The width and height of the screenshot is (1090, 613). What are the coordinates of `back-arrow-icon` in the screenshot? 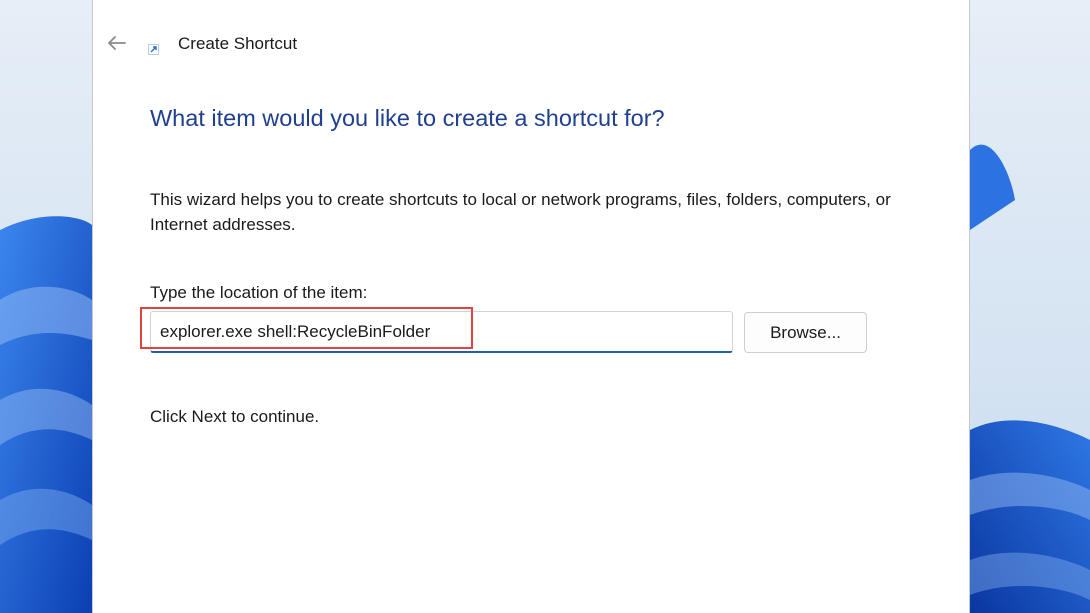 It's located at (117, 43).